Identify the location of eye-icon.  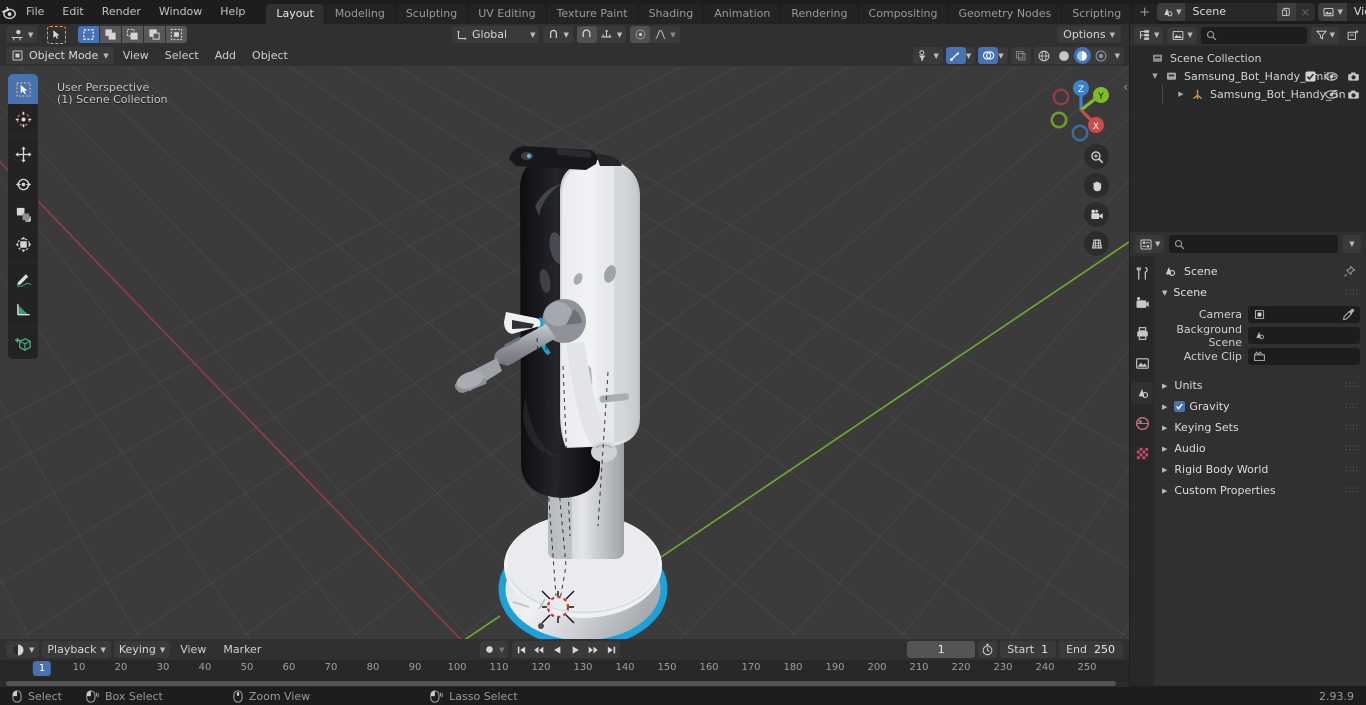
(1331, 94).